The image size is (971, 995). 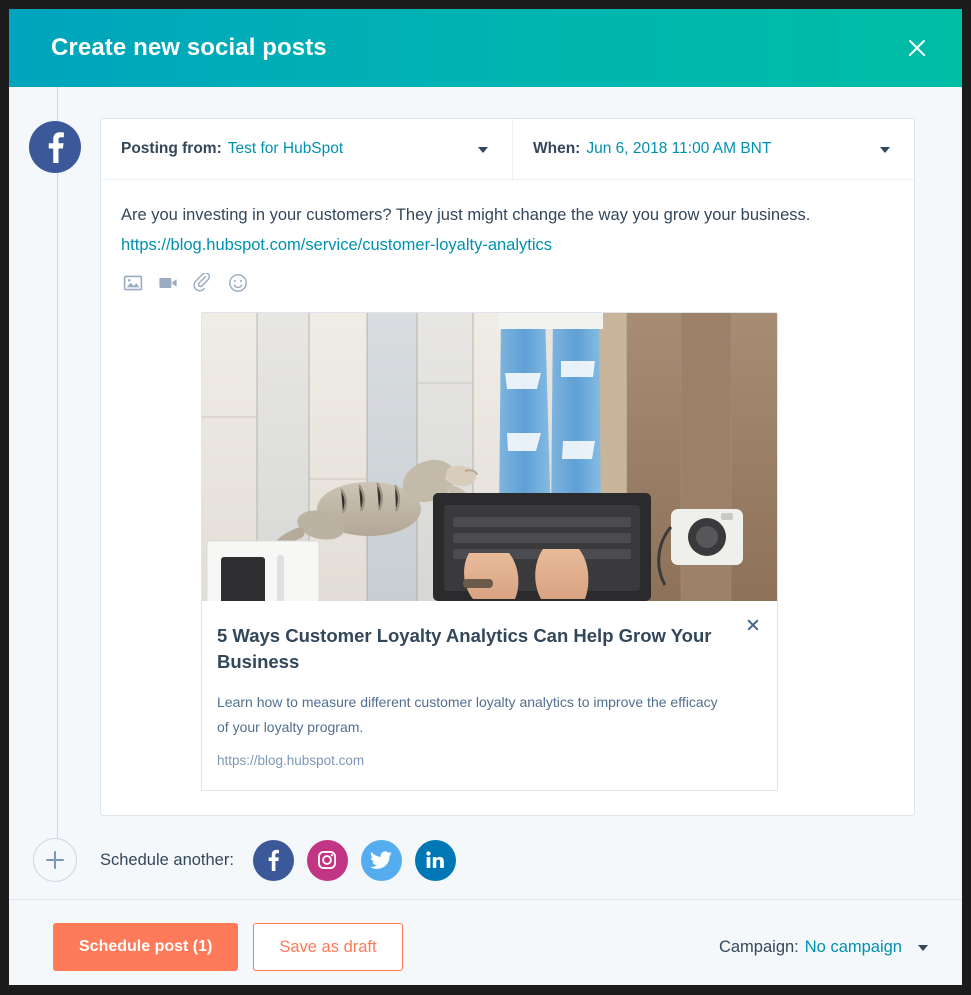 What do you see at coordinates (285, 148) in the screenshot?
I see `posting-from-value: Test for HubSpot` at bounding box center [285, 148].